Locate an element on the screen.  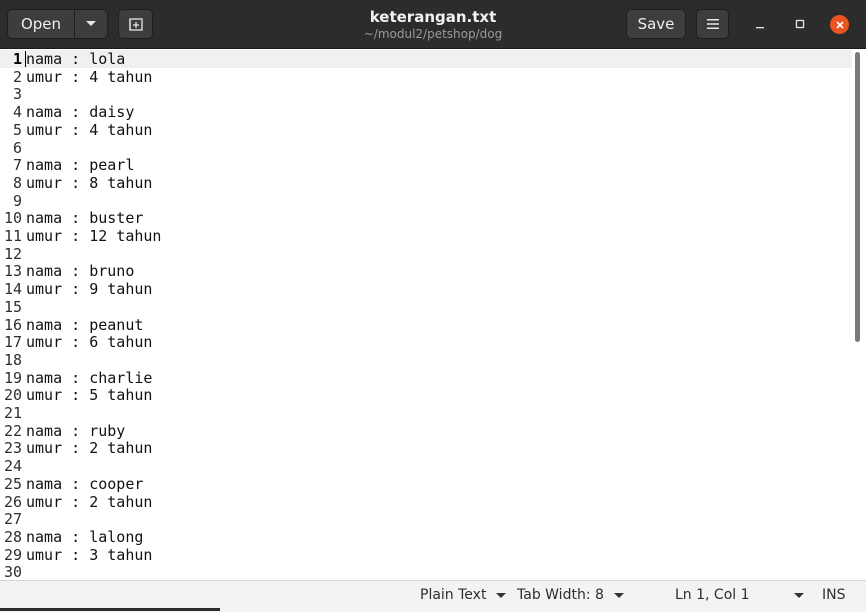
editor-line: 16 nama : peanut is located at coordinates (426, 325).